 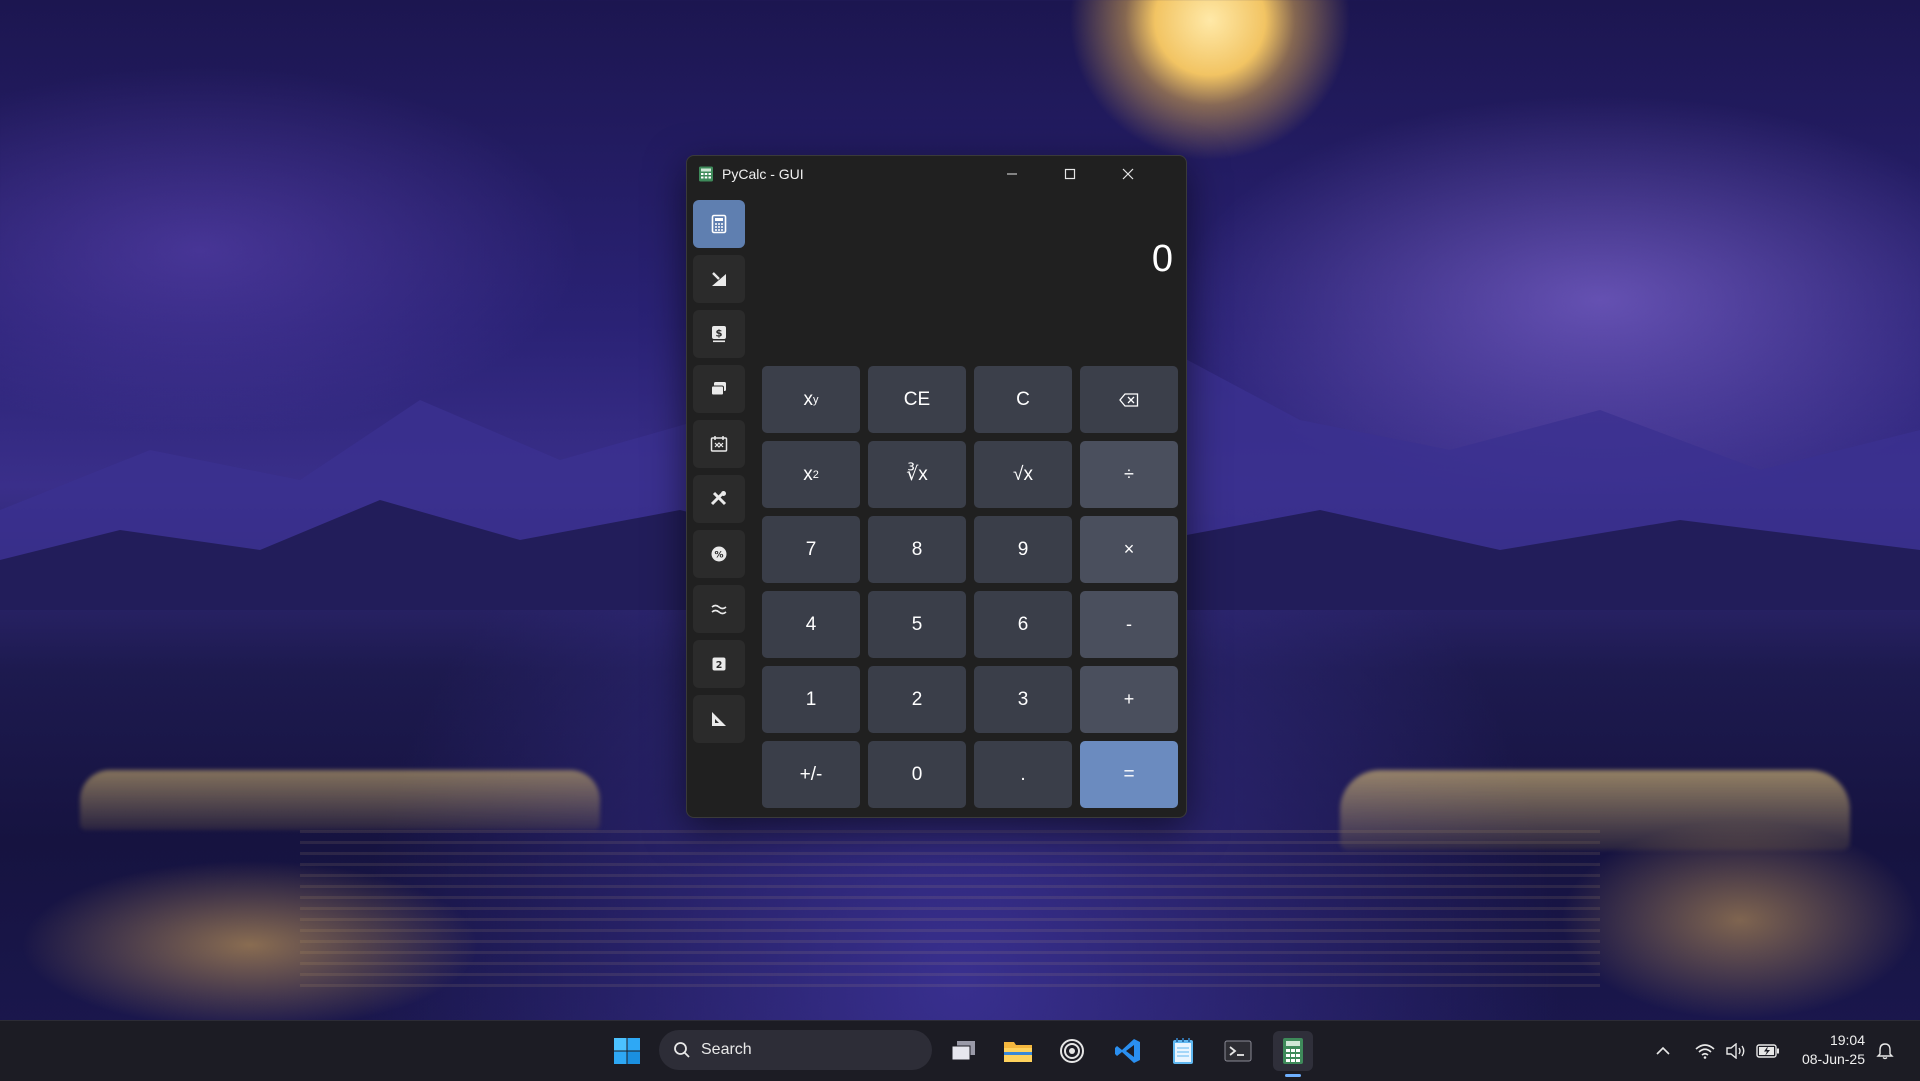 What do you see at coordinates (1023, 624) in the screenshot?
I see `digit-6-button: 6` at bounding box center [1023, 624].